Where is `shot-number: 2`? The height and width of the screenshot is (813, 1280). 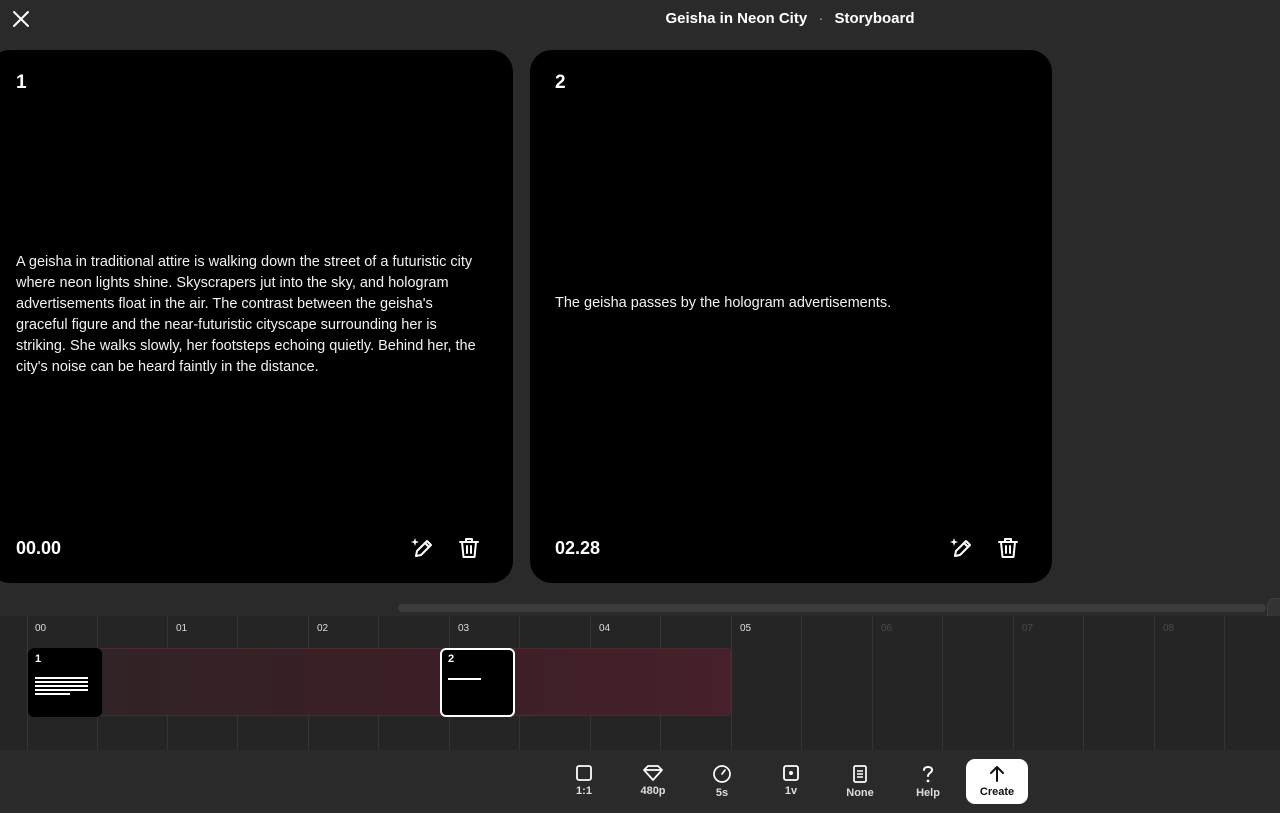
shot-number: 2 is located at coordinates (451, 659).